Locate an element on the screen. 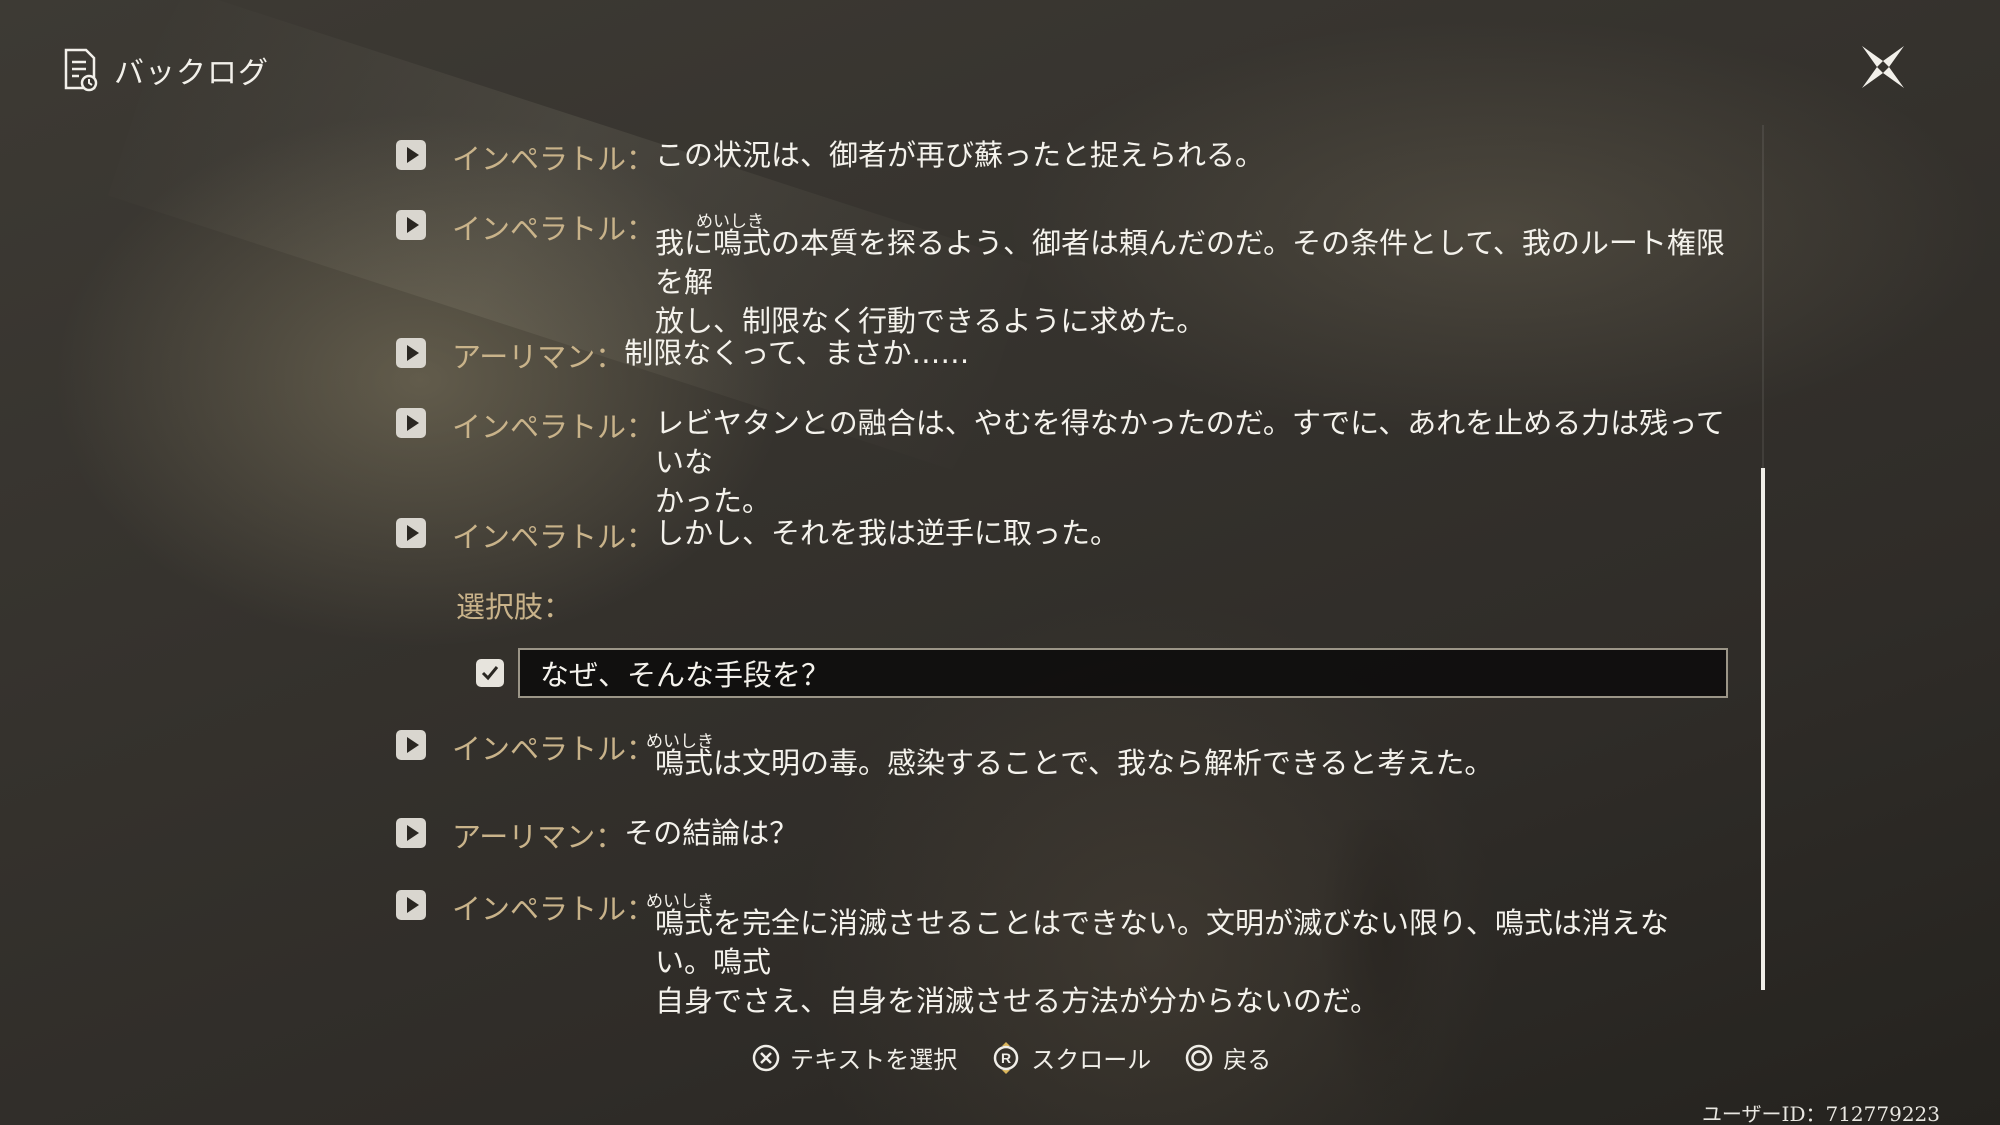 This screenshot has height=1125, width=2000. dialogue-text: その結論は？ is located at coordinates (711, 833).